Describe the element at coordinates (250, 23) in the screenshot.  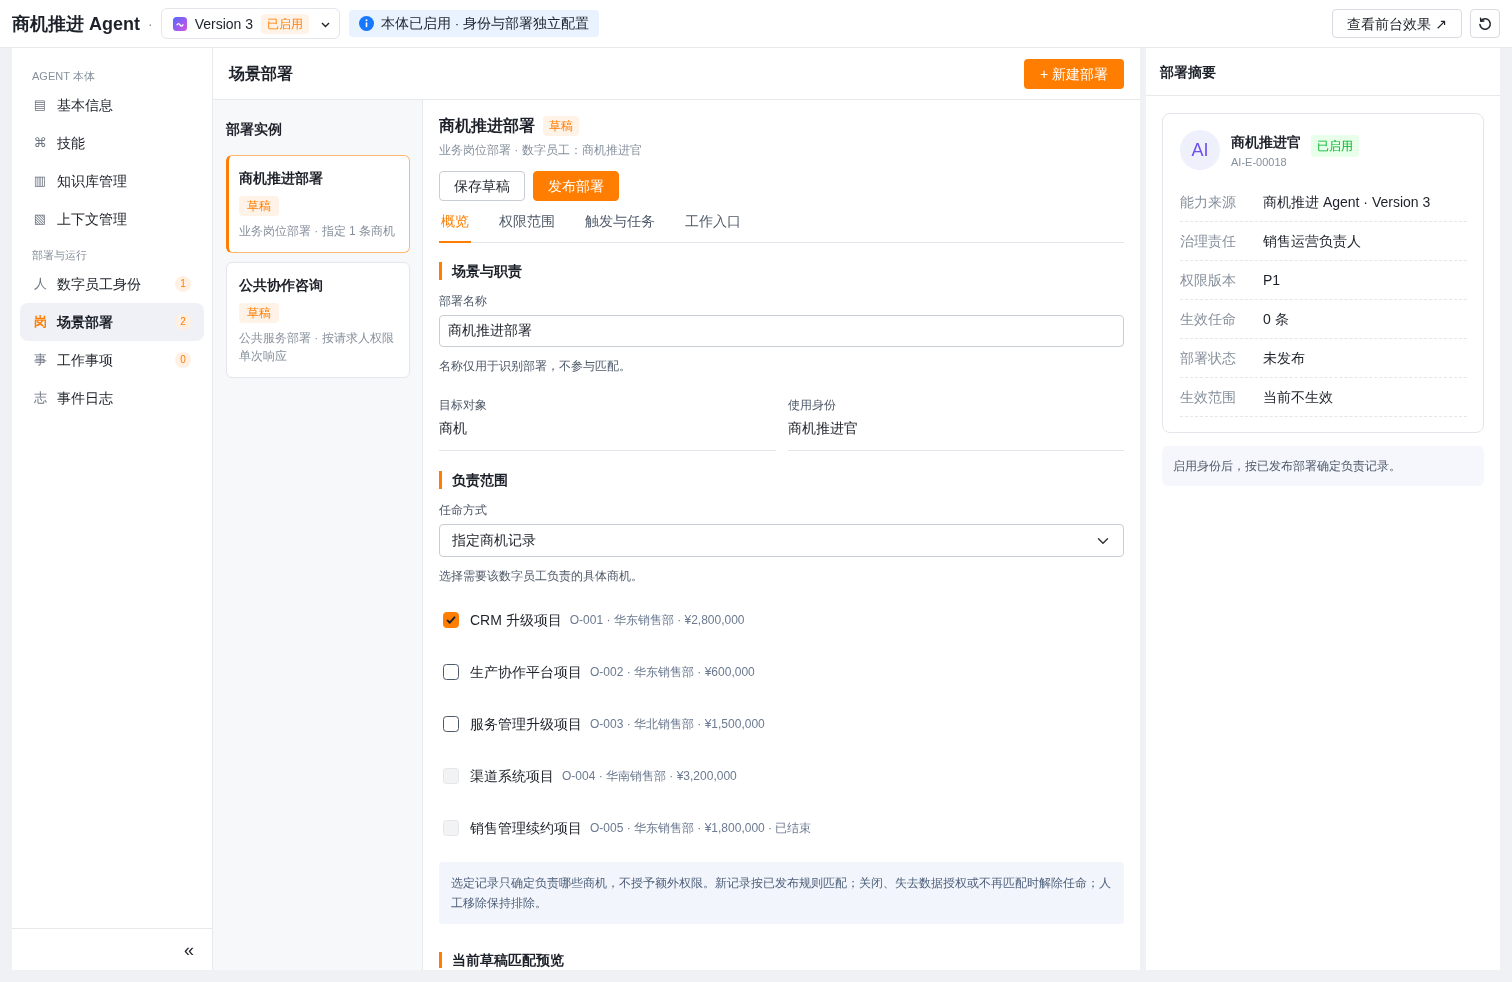
I see `version-dropdown: Version 3 已启用` at that location.